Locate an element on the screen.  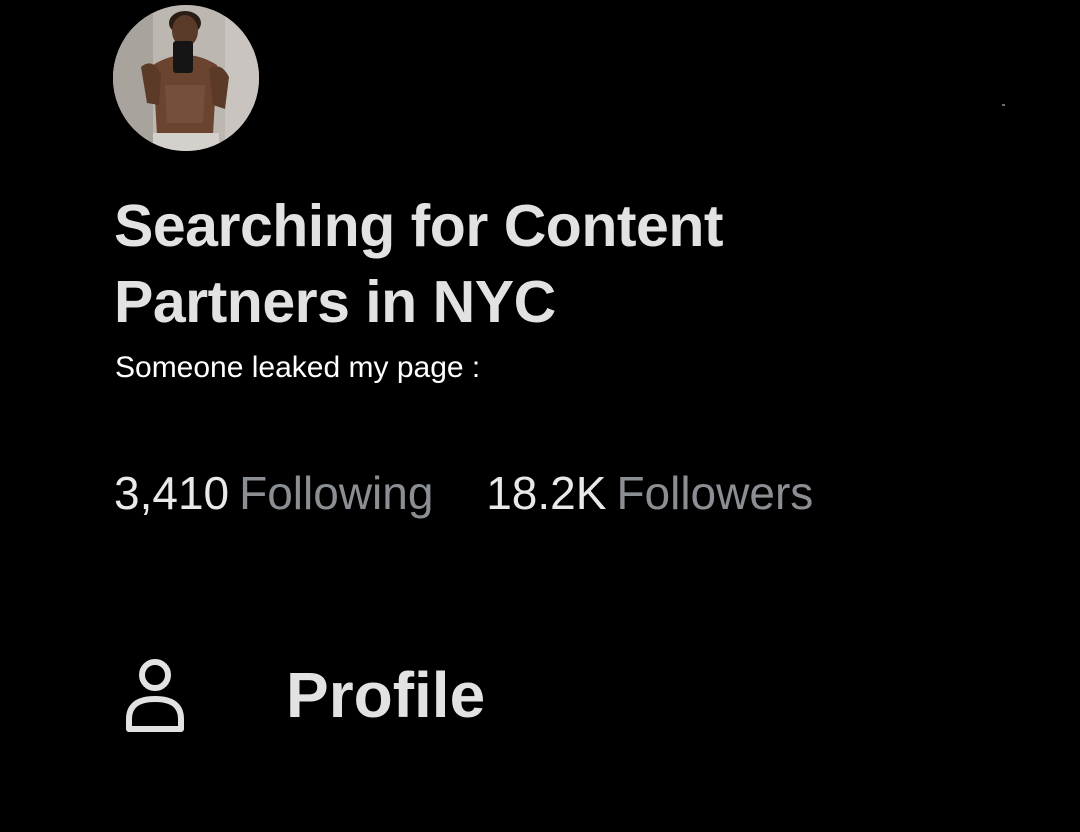
nav-item-profile: Profile is located at coordinates (304, 695).